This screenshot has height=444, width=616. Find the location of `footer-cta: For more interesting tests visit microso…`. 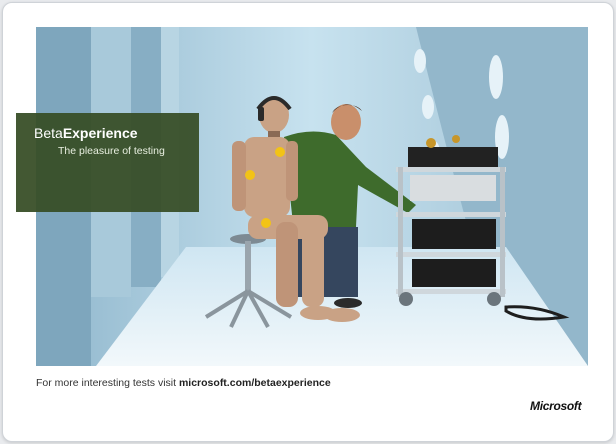

footer-cta: For more interesting tests visit microso… is located at coordinates (183, 383).